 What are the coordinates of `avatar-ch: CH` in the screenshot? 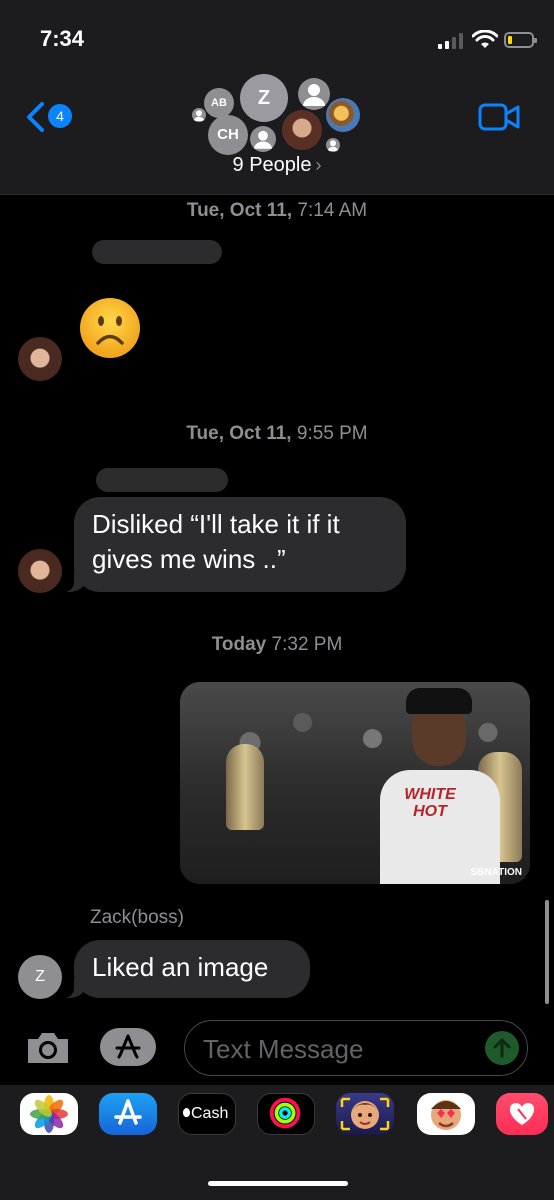 It's located at (228, 135).